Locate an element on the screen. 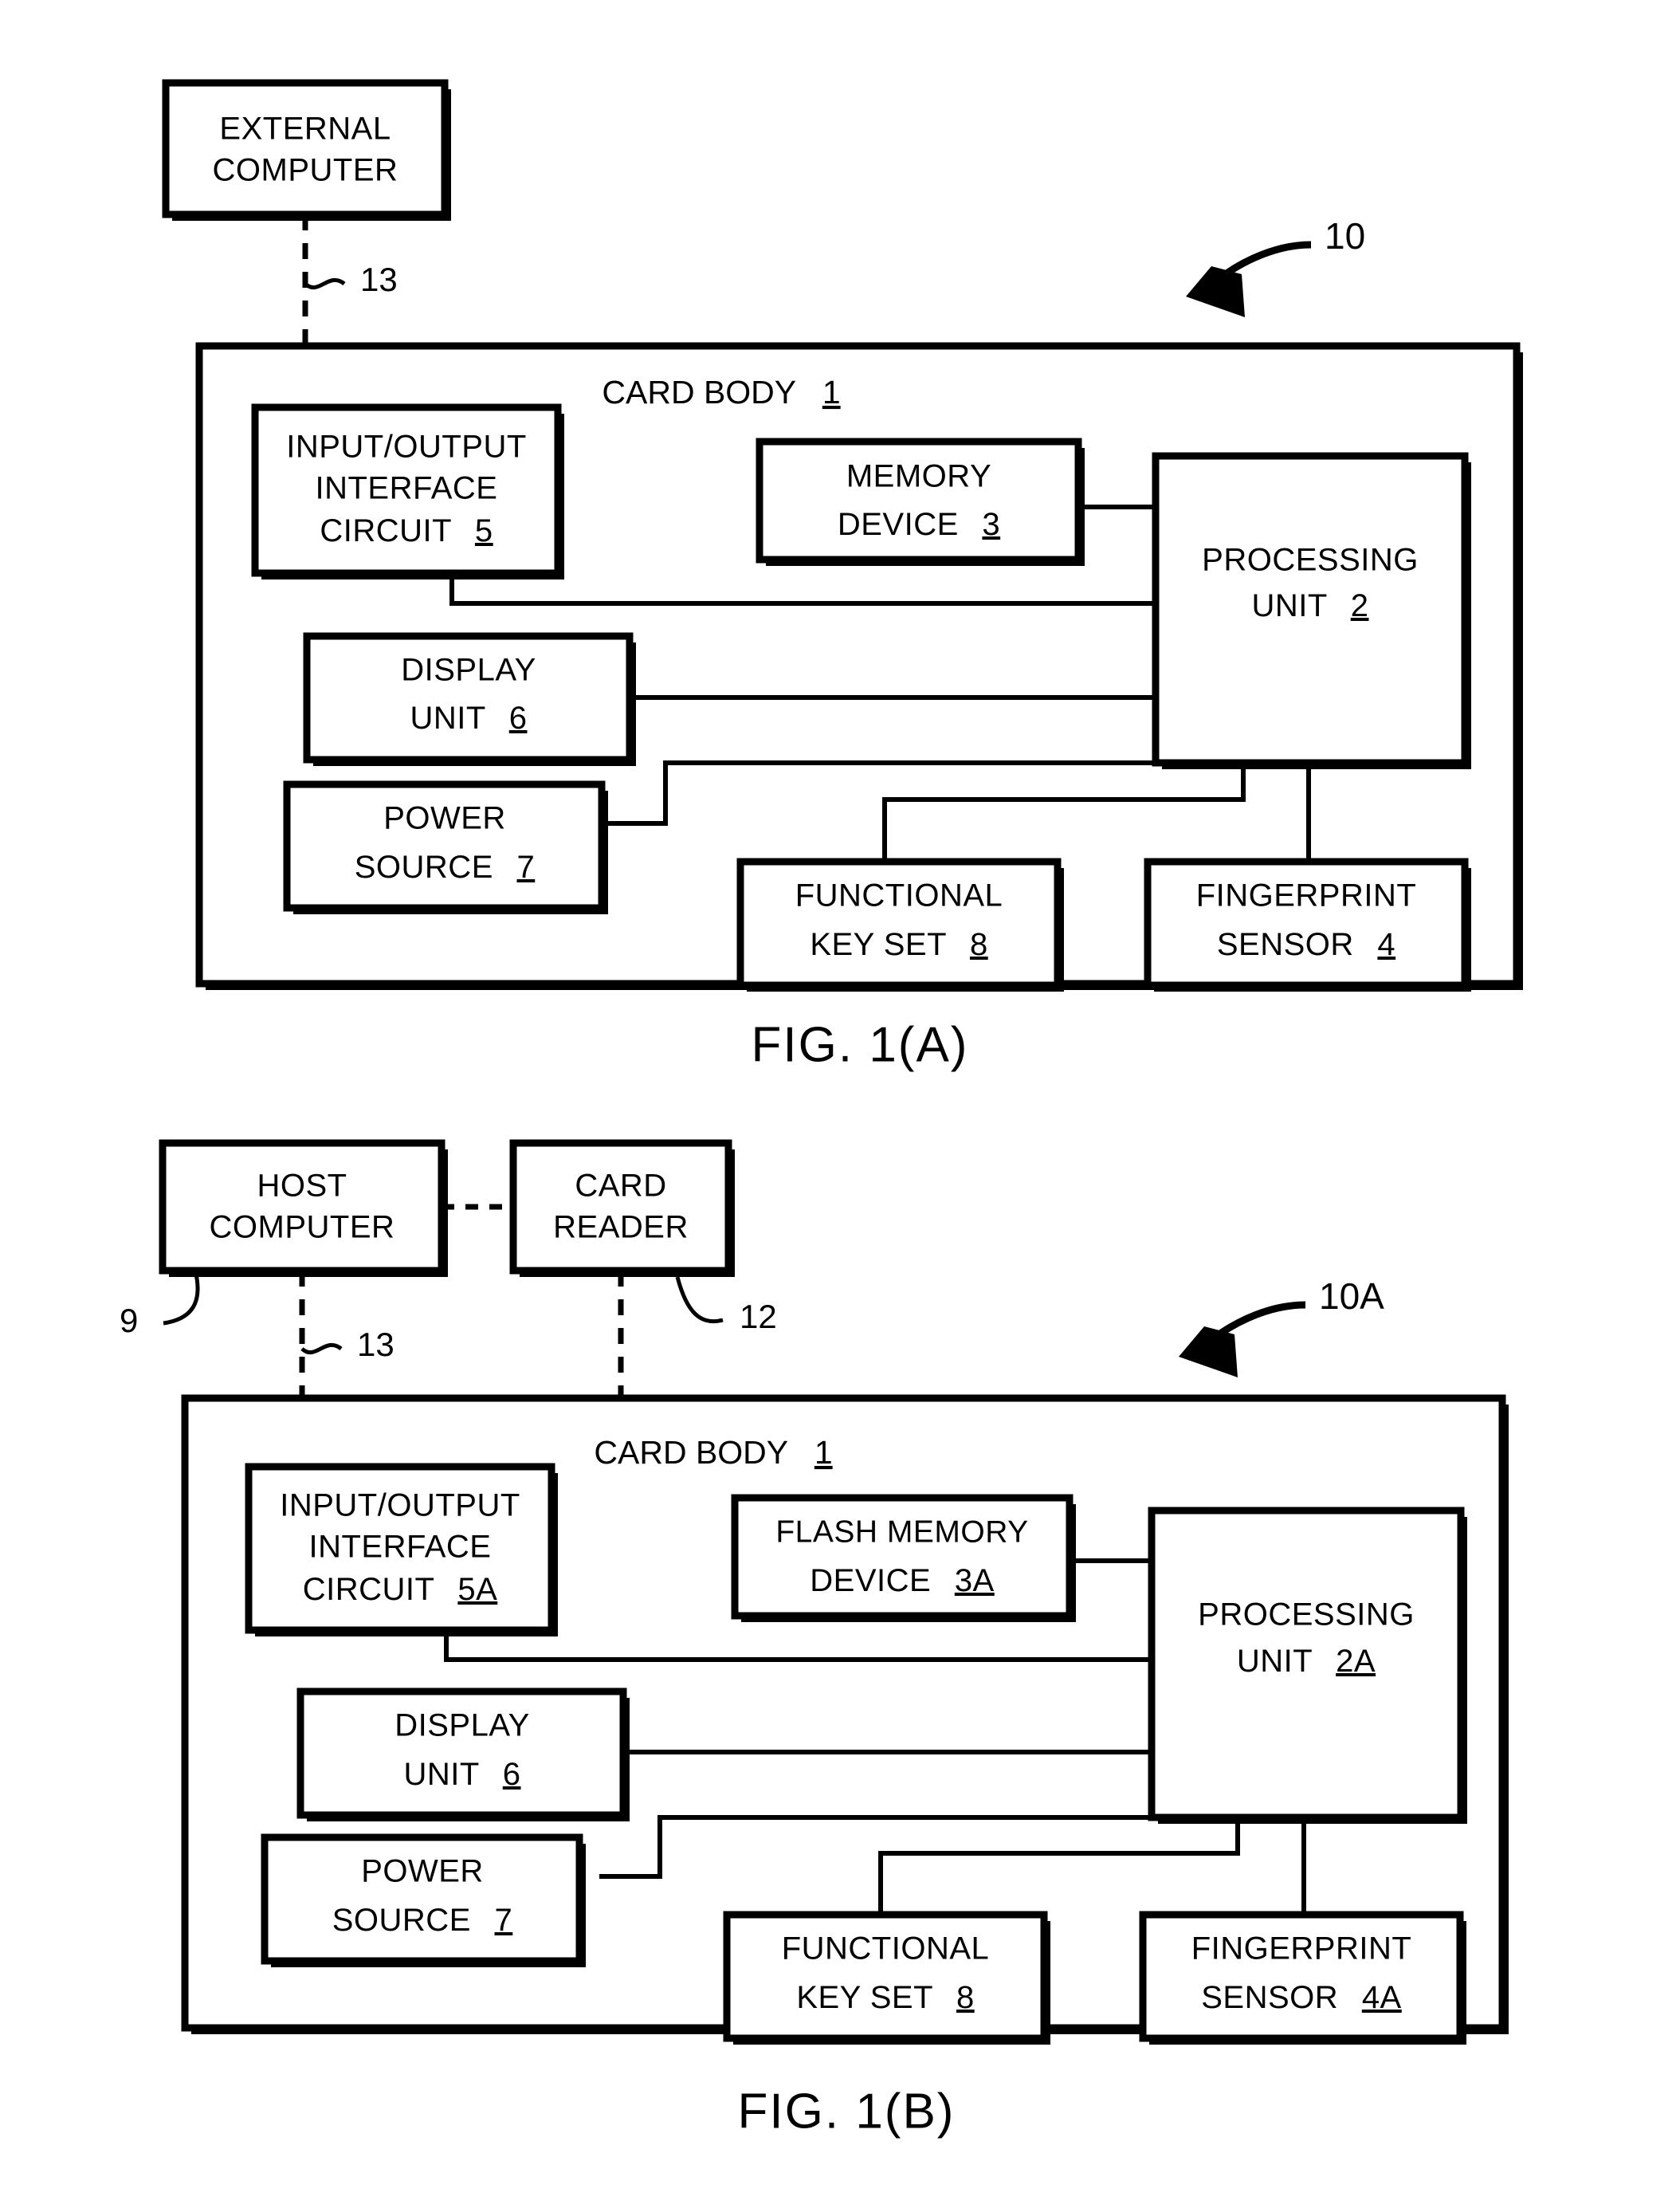 Image resolution: width=1680 pixels, height=2212 pixels. host-computer-line2: COMPUTER is located at coordinates (302, 1227).